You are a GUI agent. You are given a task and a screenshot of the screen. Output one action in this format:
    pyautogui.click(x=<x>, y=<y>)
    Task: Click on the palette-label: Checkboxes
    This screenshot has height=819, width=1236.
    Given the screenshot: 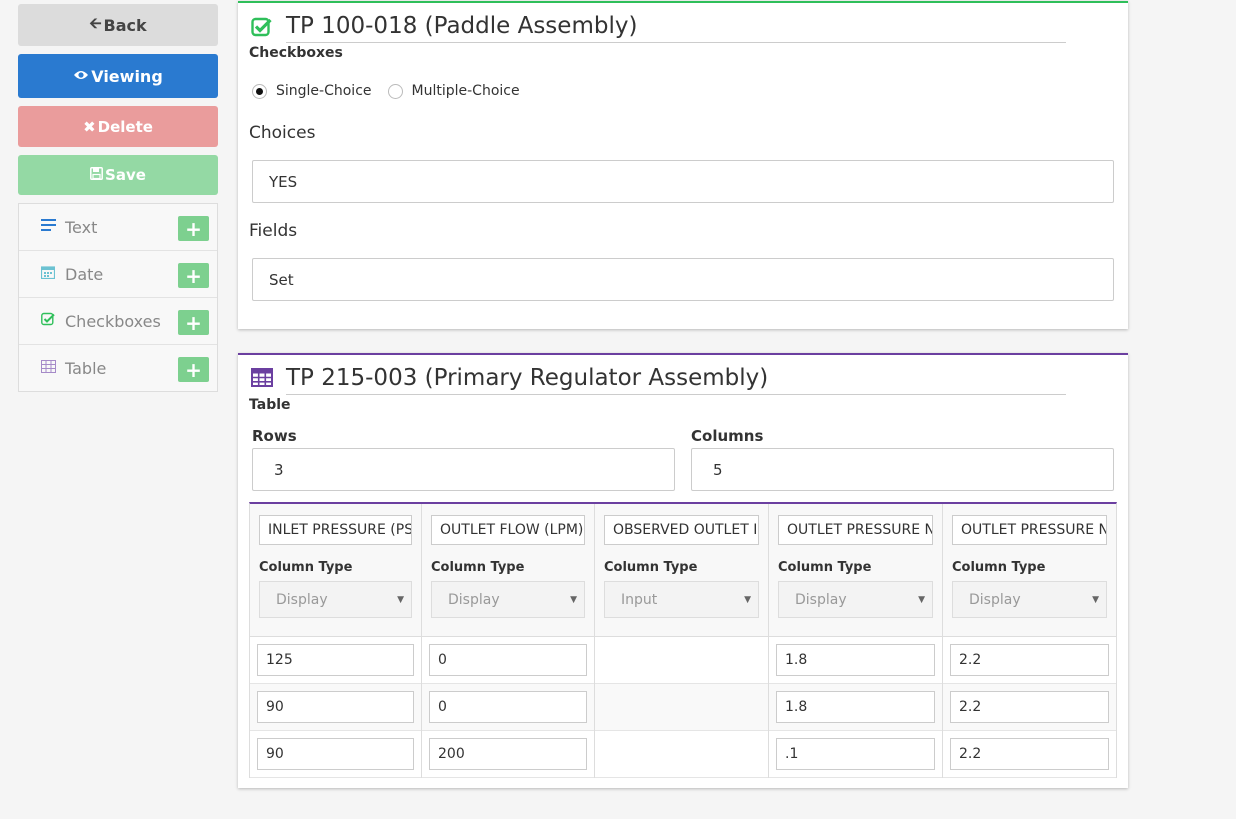 What is the action you would take?
    pyautogui.click(x=113, y=321)
    